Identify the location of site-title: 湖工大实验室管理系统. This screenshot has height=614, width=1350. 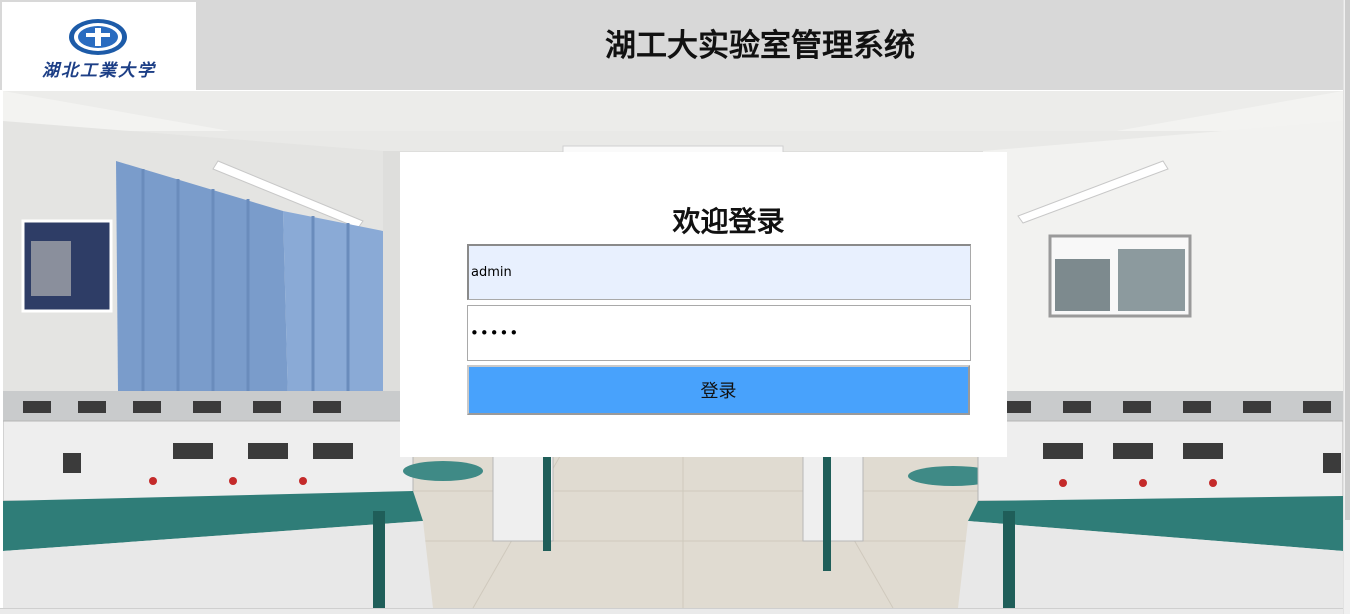
(760, 46).